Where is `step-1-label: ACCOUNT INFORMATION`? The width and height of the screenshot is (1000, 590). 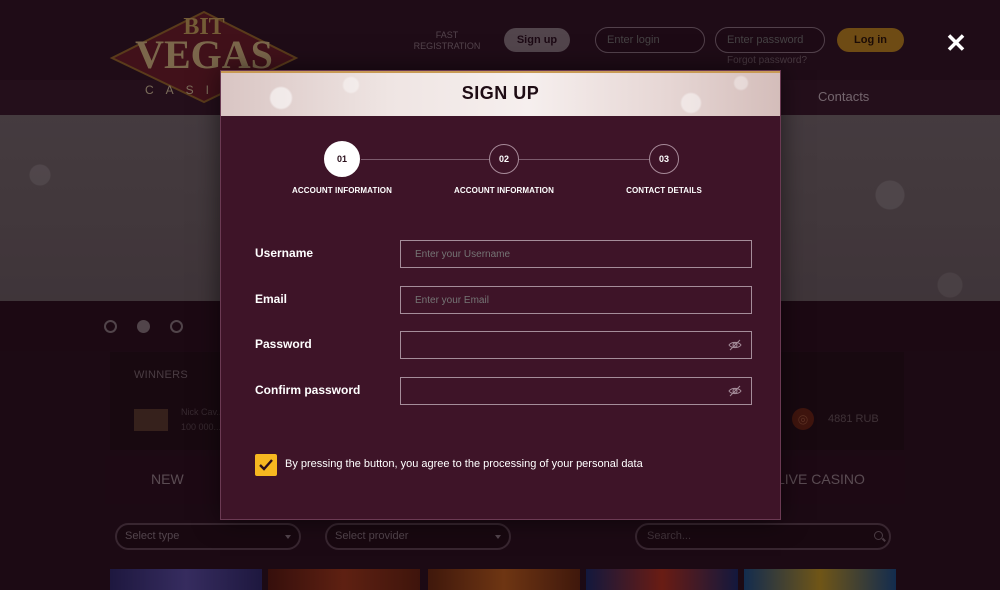
step-1-label: ACCOUNT INFORMATION is located at coordinates (342, 190).